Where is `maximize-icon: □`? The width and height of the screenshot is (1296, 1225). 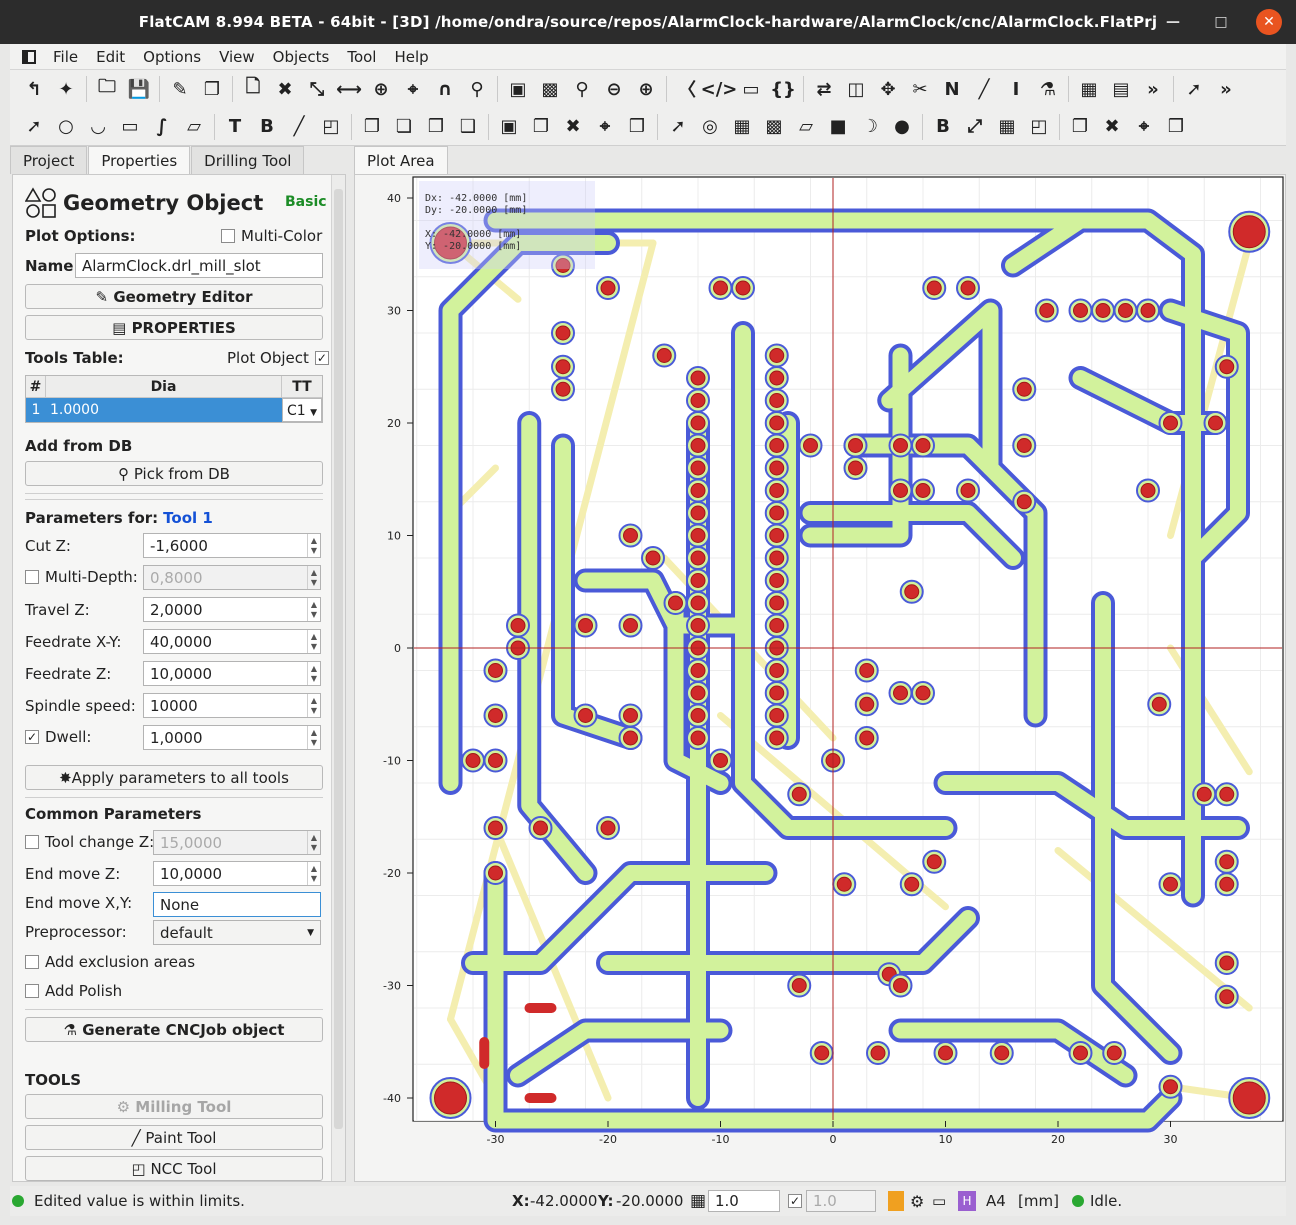
maximize-icon: □ is located at coordinates (1221, 22).